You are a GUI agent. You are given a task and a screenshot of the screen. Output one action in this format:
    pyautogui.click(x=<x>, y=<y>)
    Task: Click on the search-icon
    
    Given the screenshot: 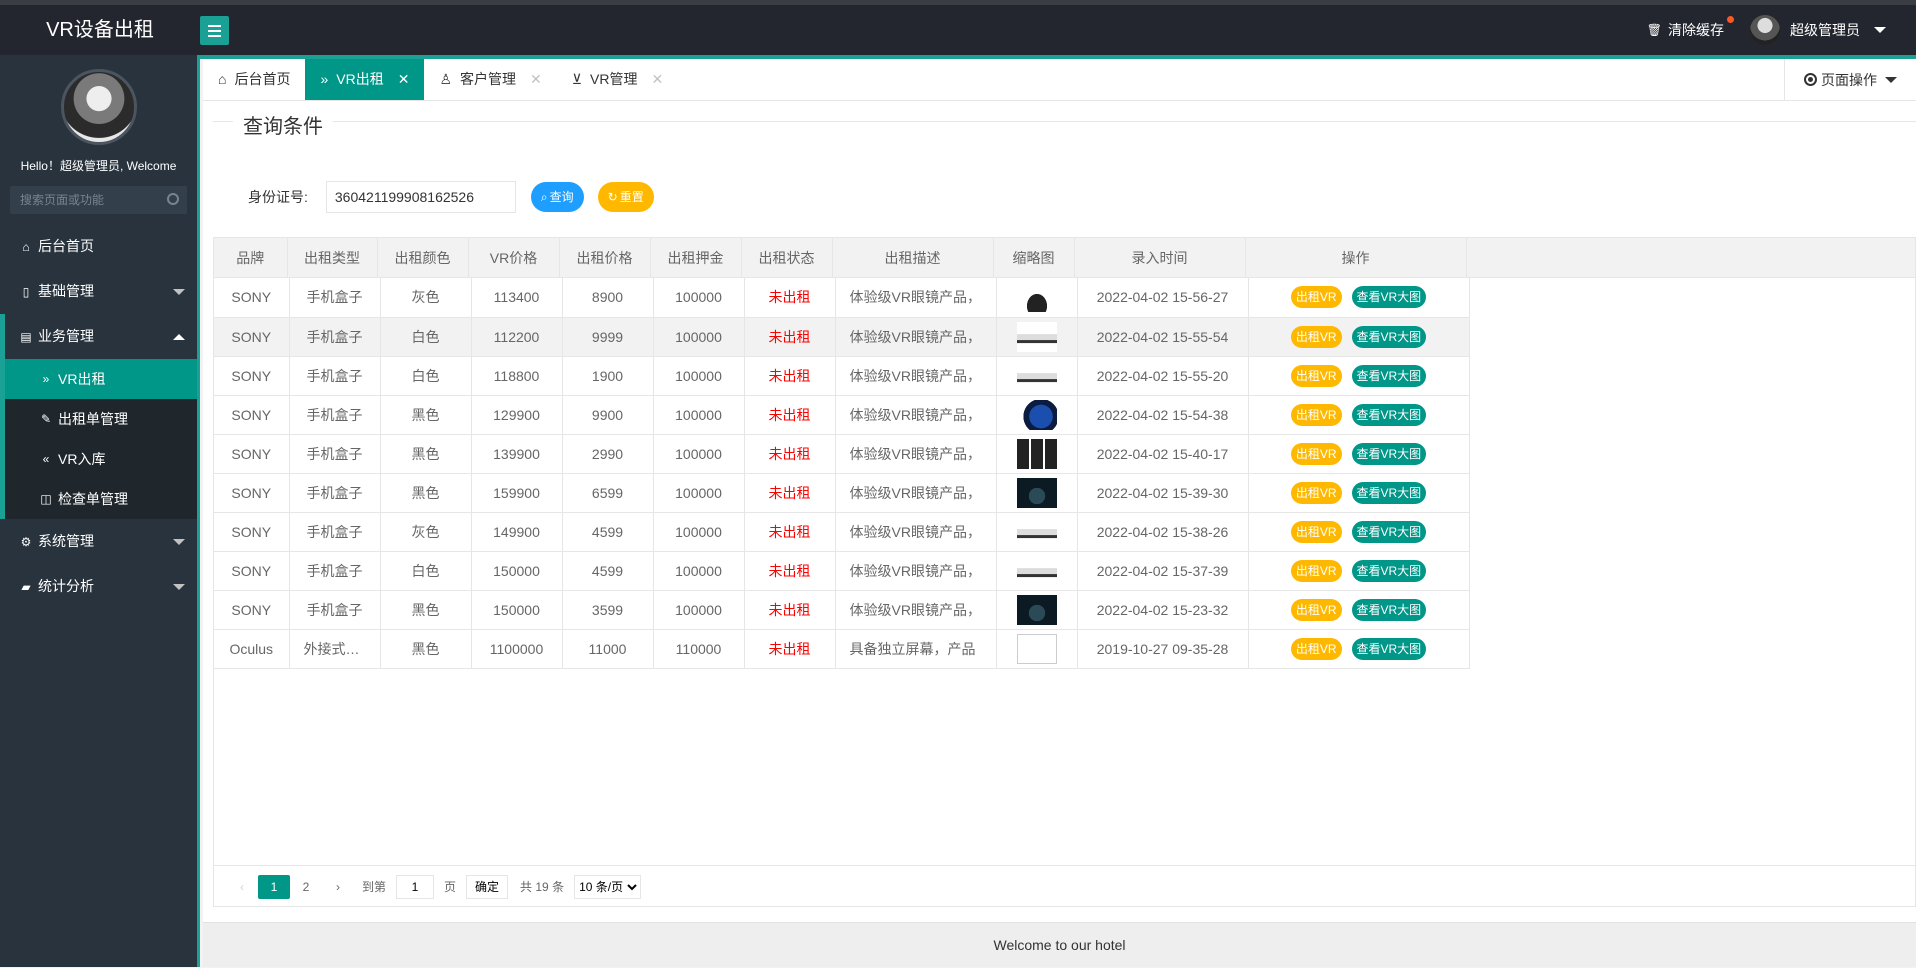 What is the action you would take?
    pyautogui.click(x=173, y=199)
    